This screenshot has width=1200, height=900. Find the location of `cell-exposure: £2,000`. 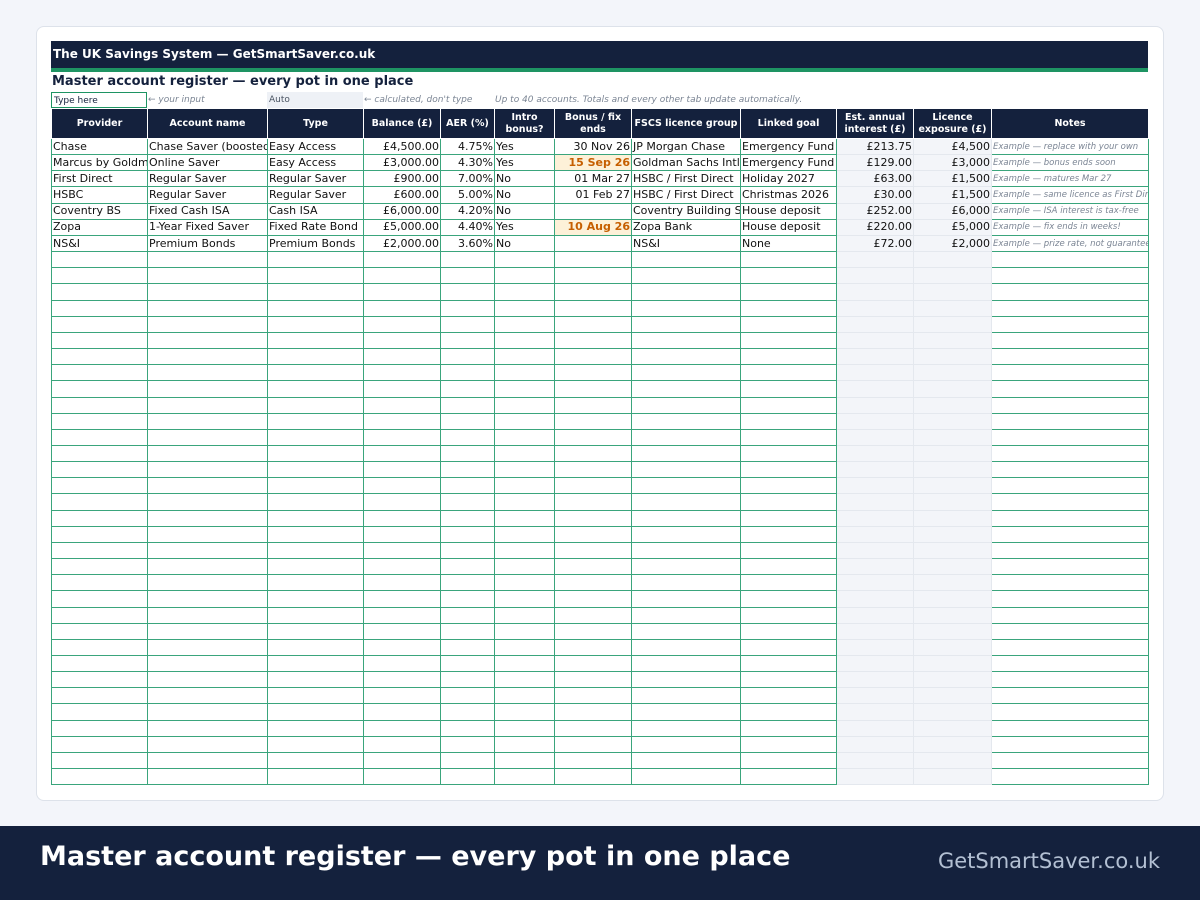

cell-exposure: £2,000 is located at coordinates (952, 243).